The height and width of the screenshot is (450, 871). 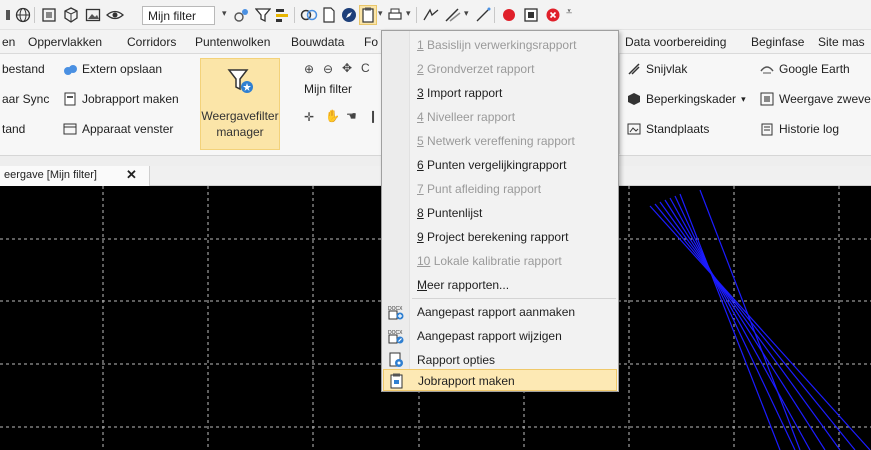 What do you see at coordinates (309, 15) in the screenshot?
I see `group-icon` at bounding box center [309, 15].